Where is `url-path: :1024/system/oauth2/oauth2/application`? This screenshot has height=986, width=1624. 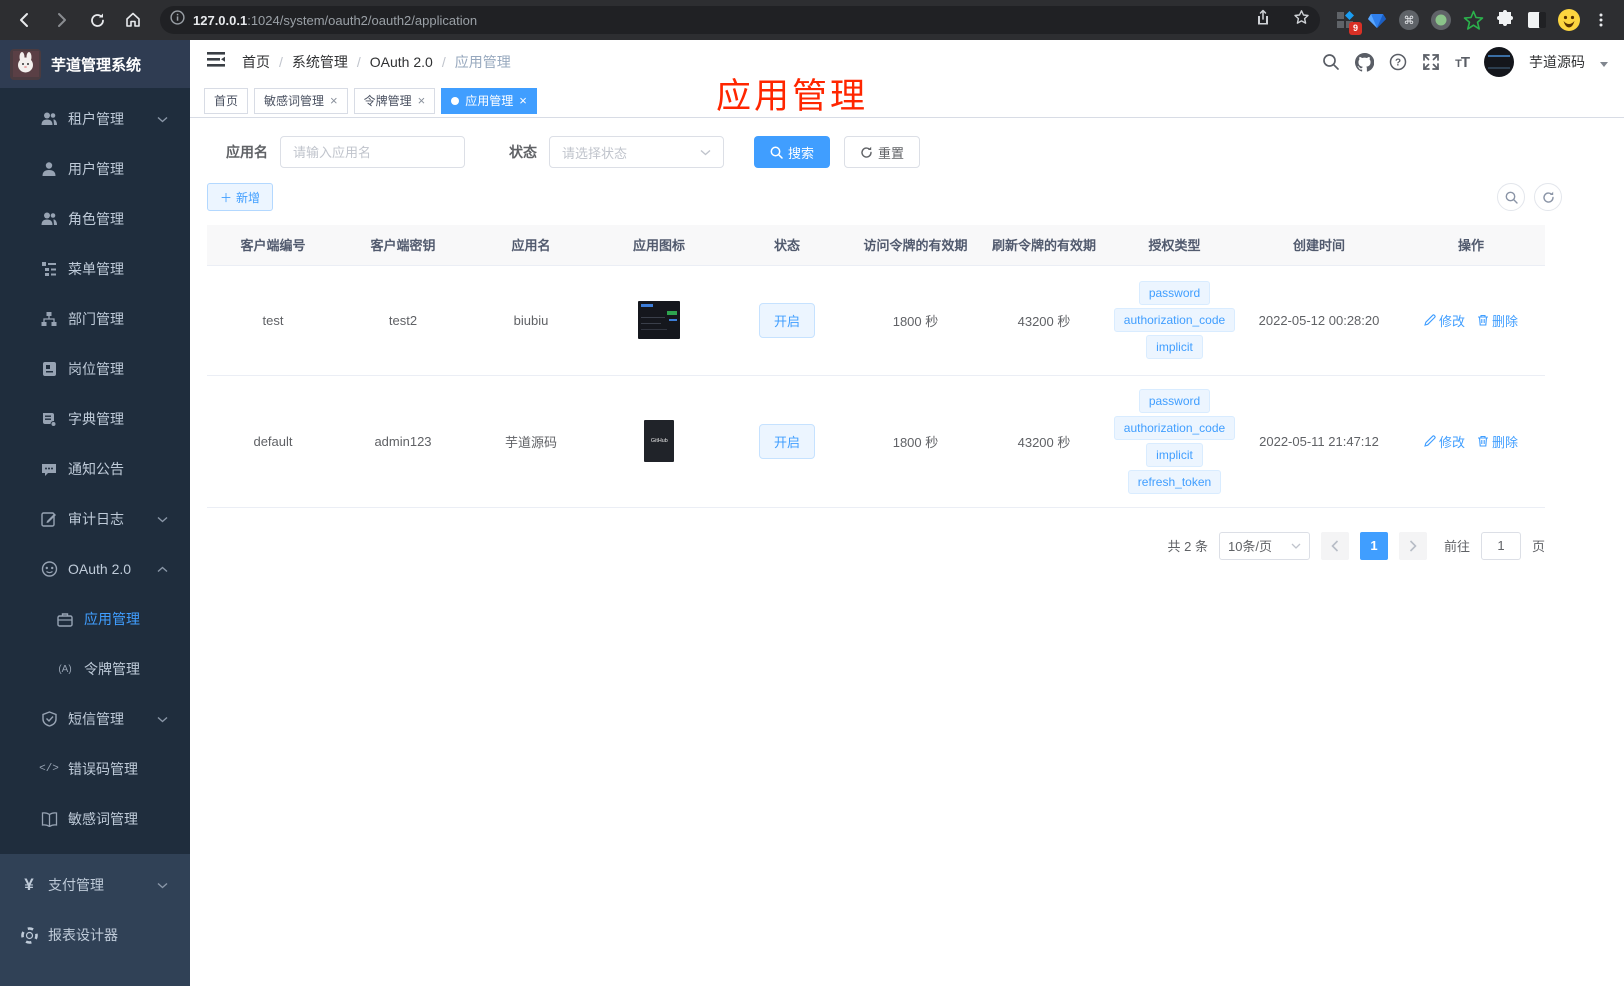
url-path: :1024/system/oauth2/oauth2/application is located at coordinates (362, 20).